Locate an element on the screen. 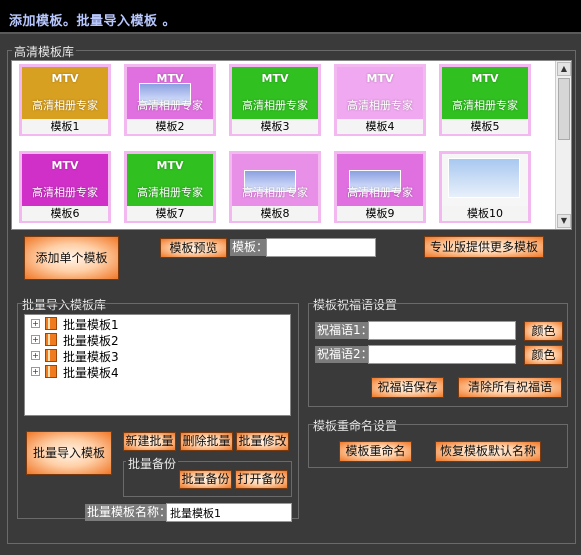 The image size is (581, 555). template-card: MTV 高清相册专家 模板6 is located at coordinates (65, 187).